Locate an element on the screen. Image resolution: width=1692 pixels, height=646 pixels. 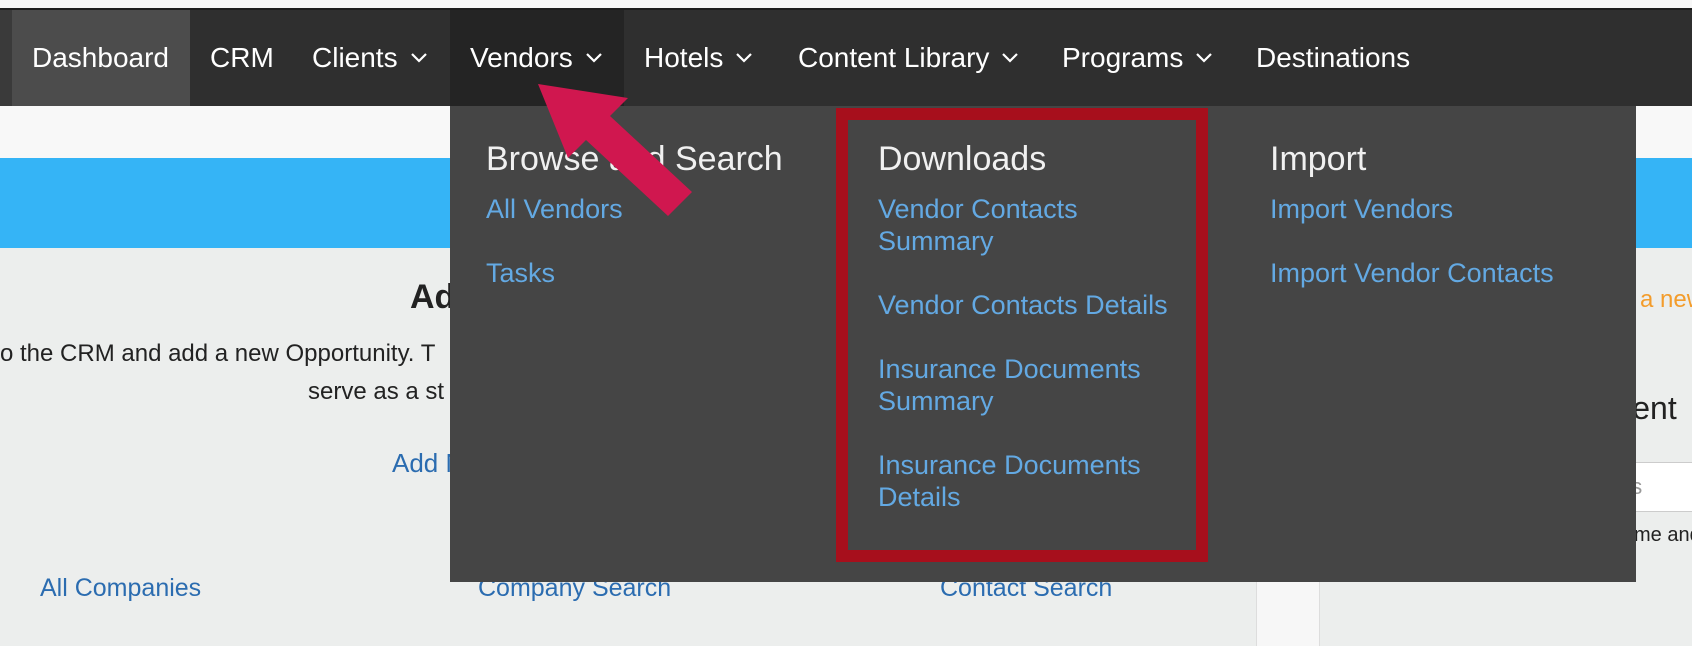
all-vendors-link: All Vendors is located at coordinates (634, 209).